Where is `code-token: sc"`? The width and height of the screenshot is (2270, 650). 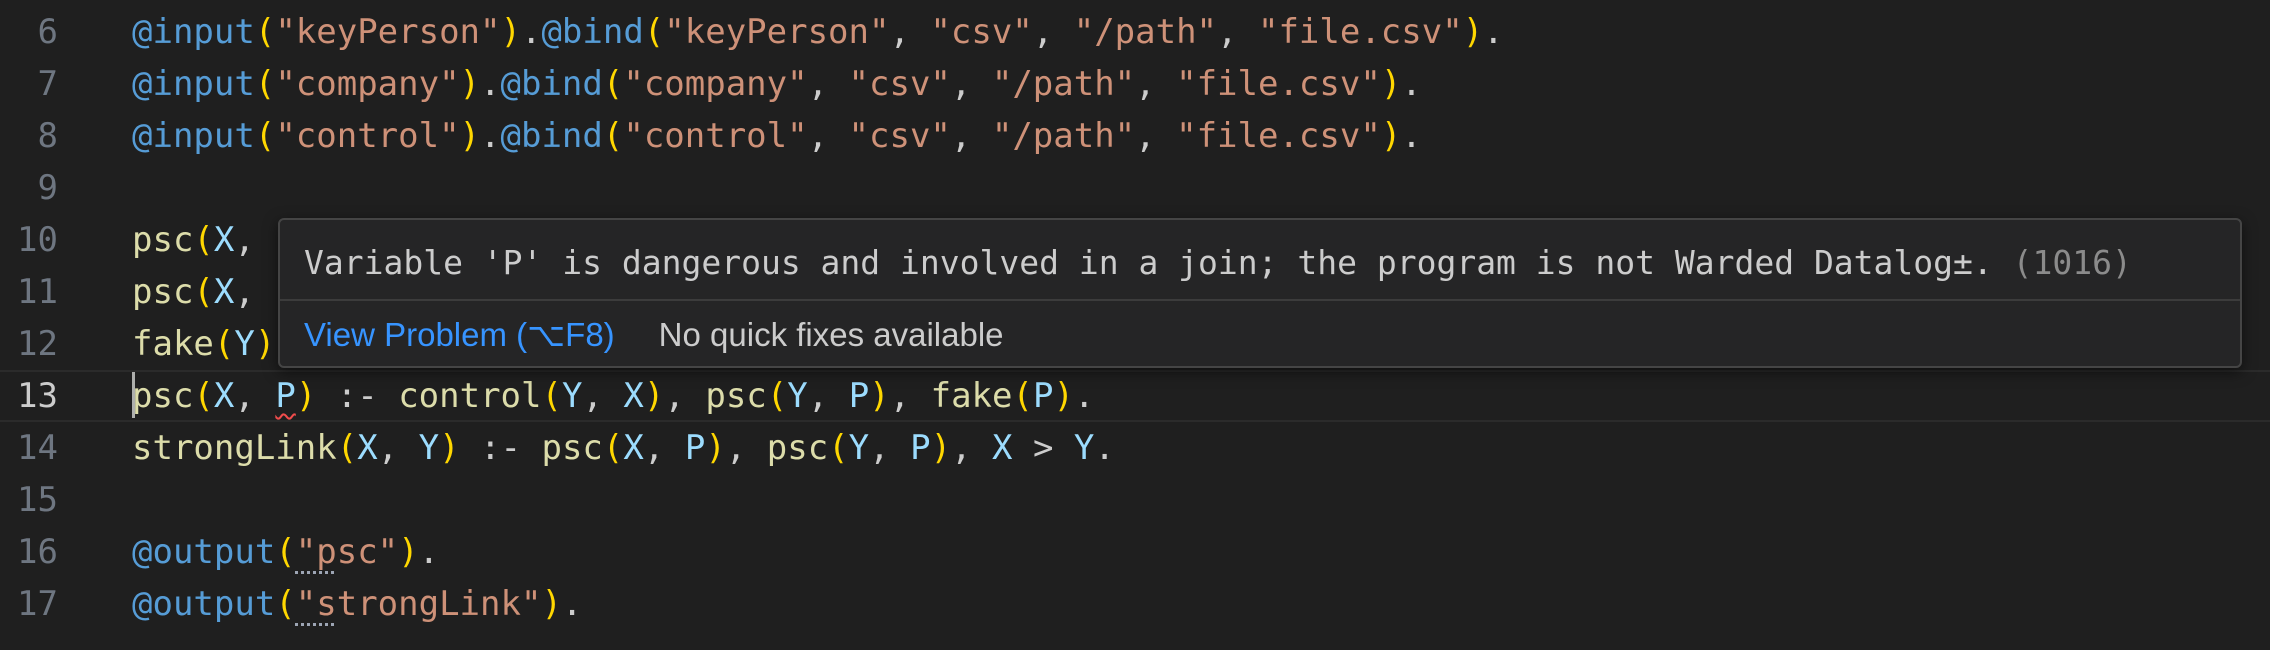 code-token: sc" is located at coordinates (367, 552).